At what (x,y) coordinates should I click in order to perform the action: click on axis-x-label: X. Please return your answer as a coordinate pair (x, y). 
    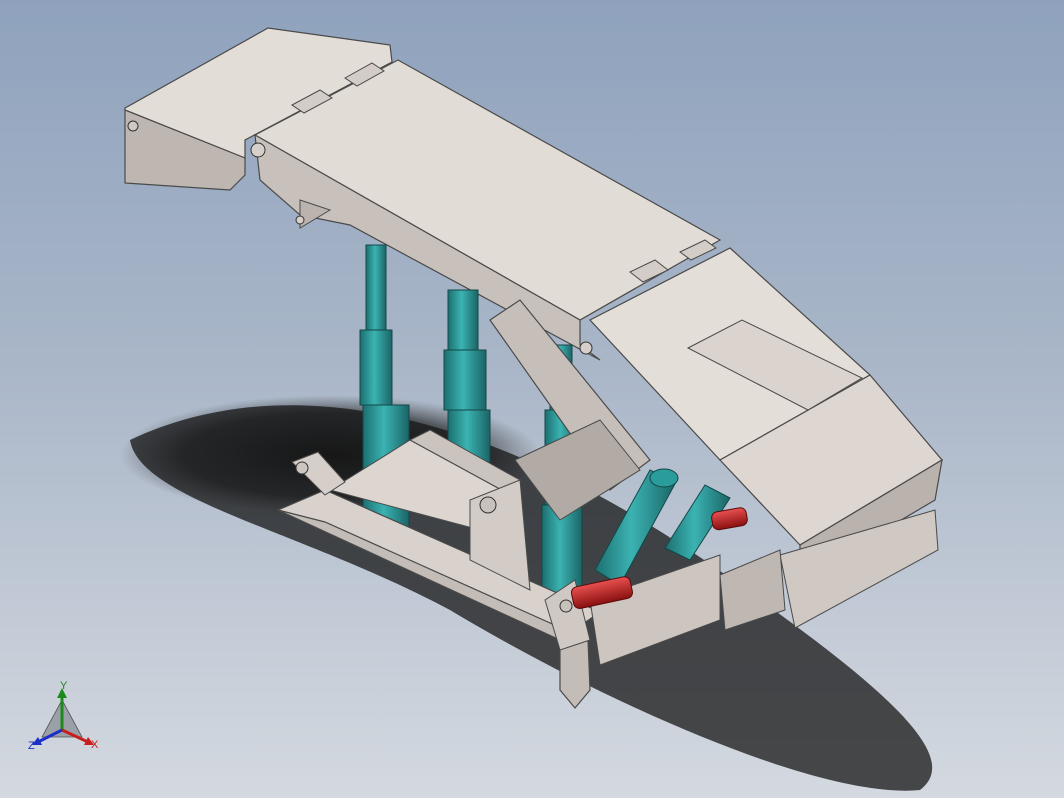
    Looking at the image, I should click on (95, 745).